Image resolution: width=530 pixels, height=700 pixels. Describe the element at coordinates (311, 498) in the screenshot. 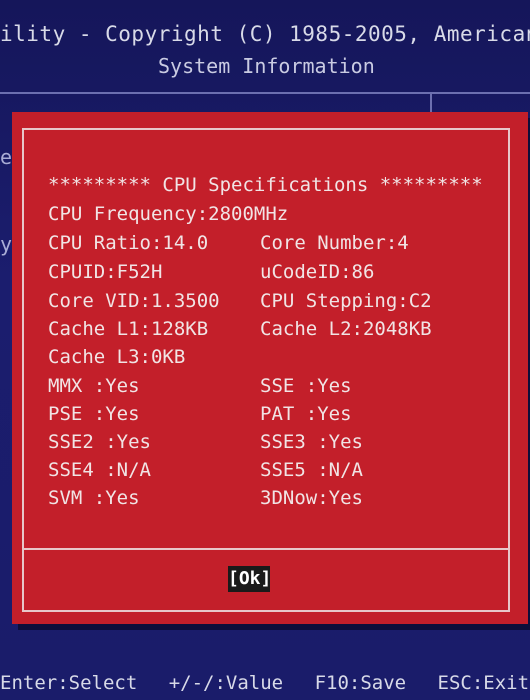

I see `feature-3dnow: 3DNow:Yes` at that location.